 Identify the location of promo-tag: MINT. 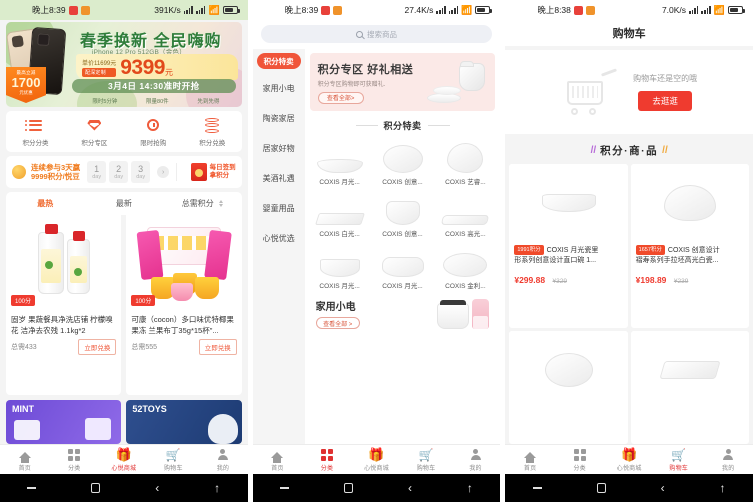
(23, 409).